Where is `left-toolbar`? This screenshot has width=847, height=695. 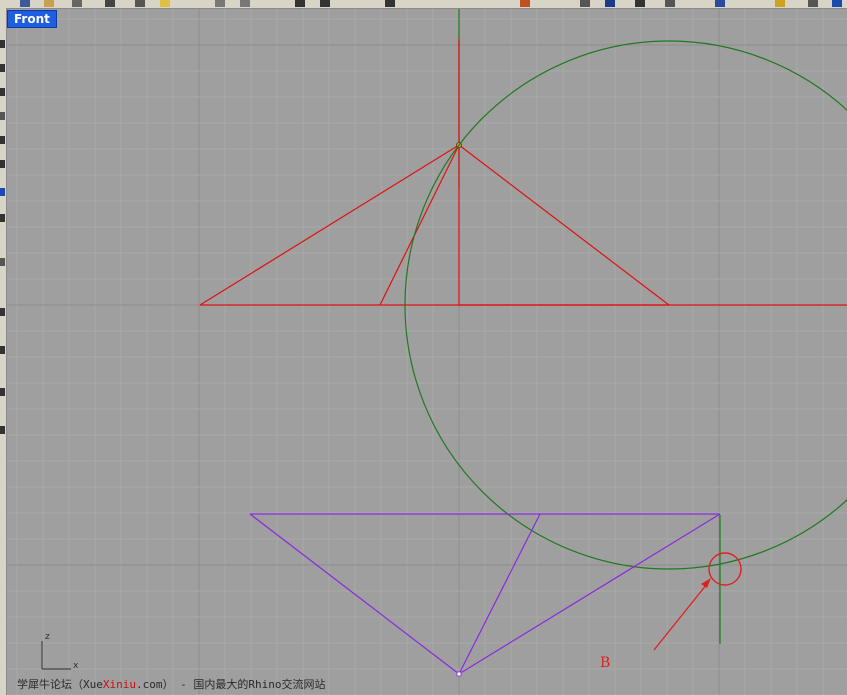
left-toolbar is located at coordinates (3, 351).